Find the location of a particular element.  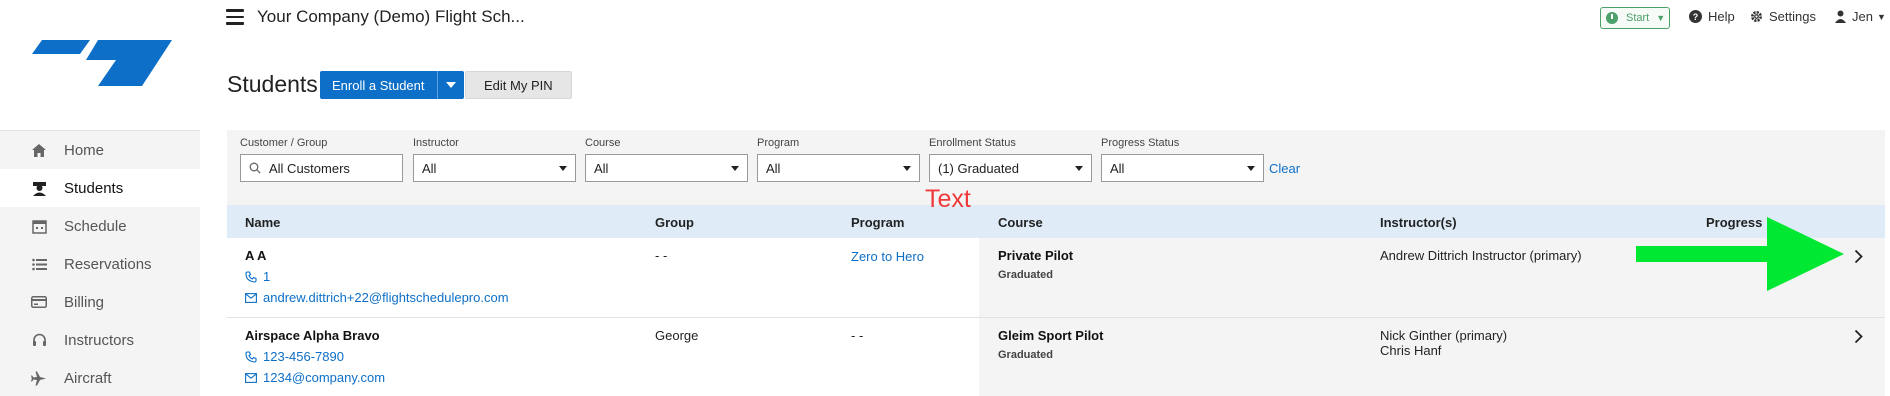

calendar-icon is located at coordinates (39, 226).